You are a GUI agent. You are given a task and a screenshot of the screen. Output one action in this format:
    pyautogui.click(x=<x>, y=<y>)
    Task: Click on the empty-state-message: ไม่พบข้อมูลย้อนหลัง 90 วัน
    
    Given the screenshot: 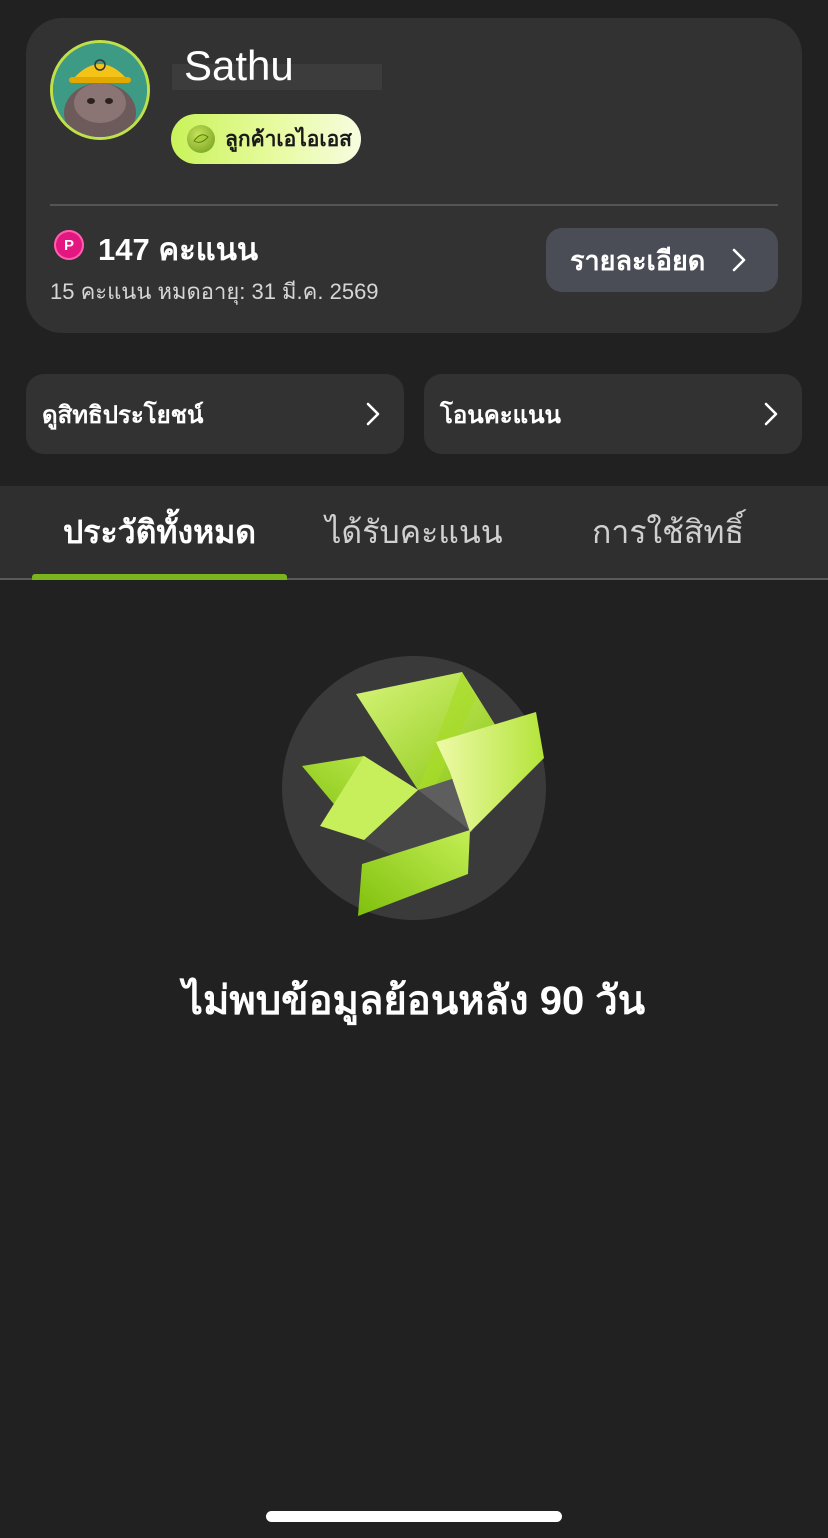 What is the action you would take?
    pyautogui.click(x=414, y=1001)
    